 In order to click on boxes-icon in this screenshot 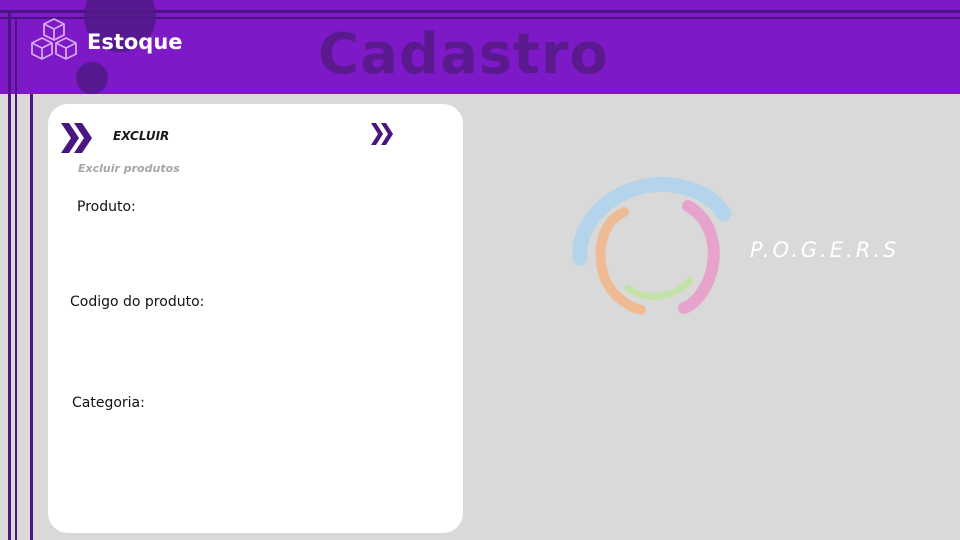, I will do `click(54, 39)`.